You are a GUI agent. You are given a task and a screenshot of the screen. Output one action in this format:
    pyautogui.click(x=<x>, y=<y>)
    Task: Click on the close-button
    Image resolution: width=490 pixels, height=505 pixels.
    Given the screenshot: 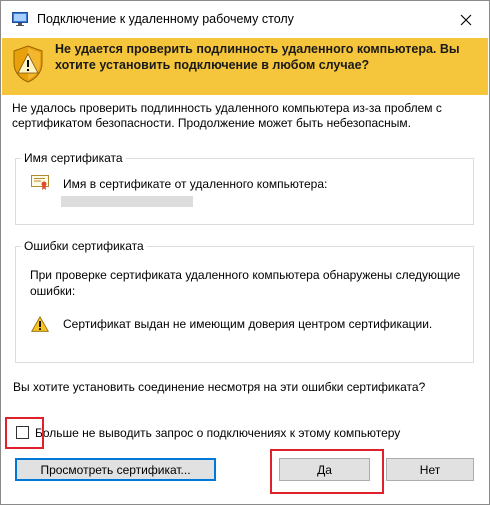 What is the action you would take?
    pyautogui.click(x=466, y=19)
    